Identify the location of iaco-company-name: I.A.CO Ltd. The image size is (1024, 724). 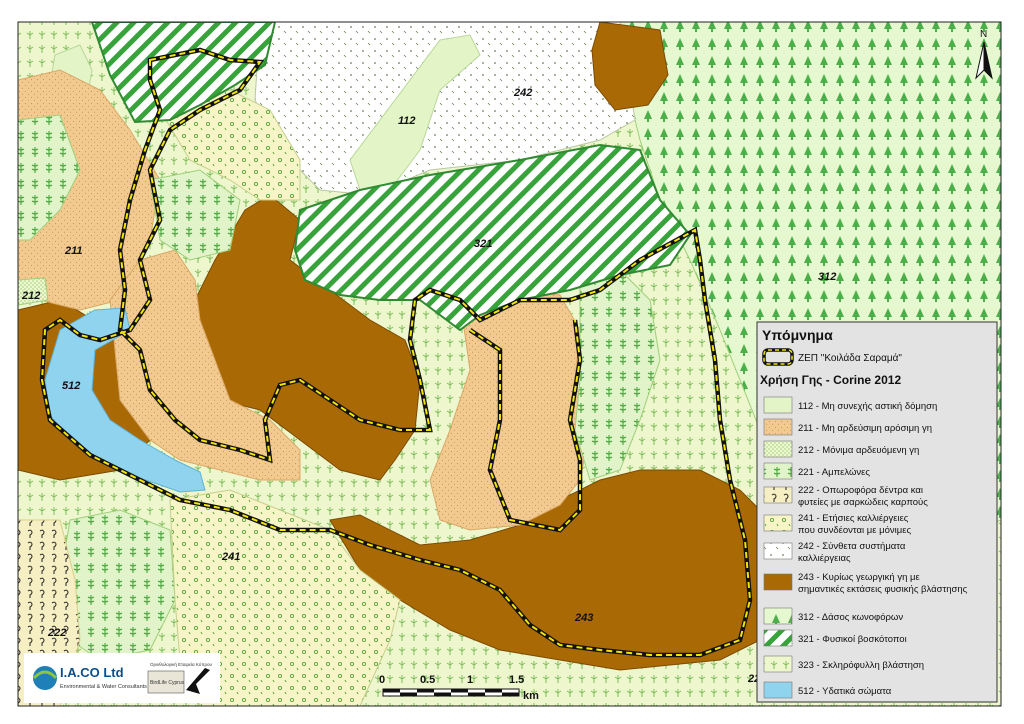
(92, 672).